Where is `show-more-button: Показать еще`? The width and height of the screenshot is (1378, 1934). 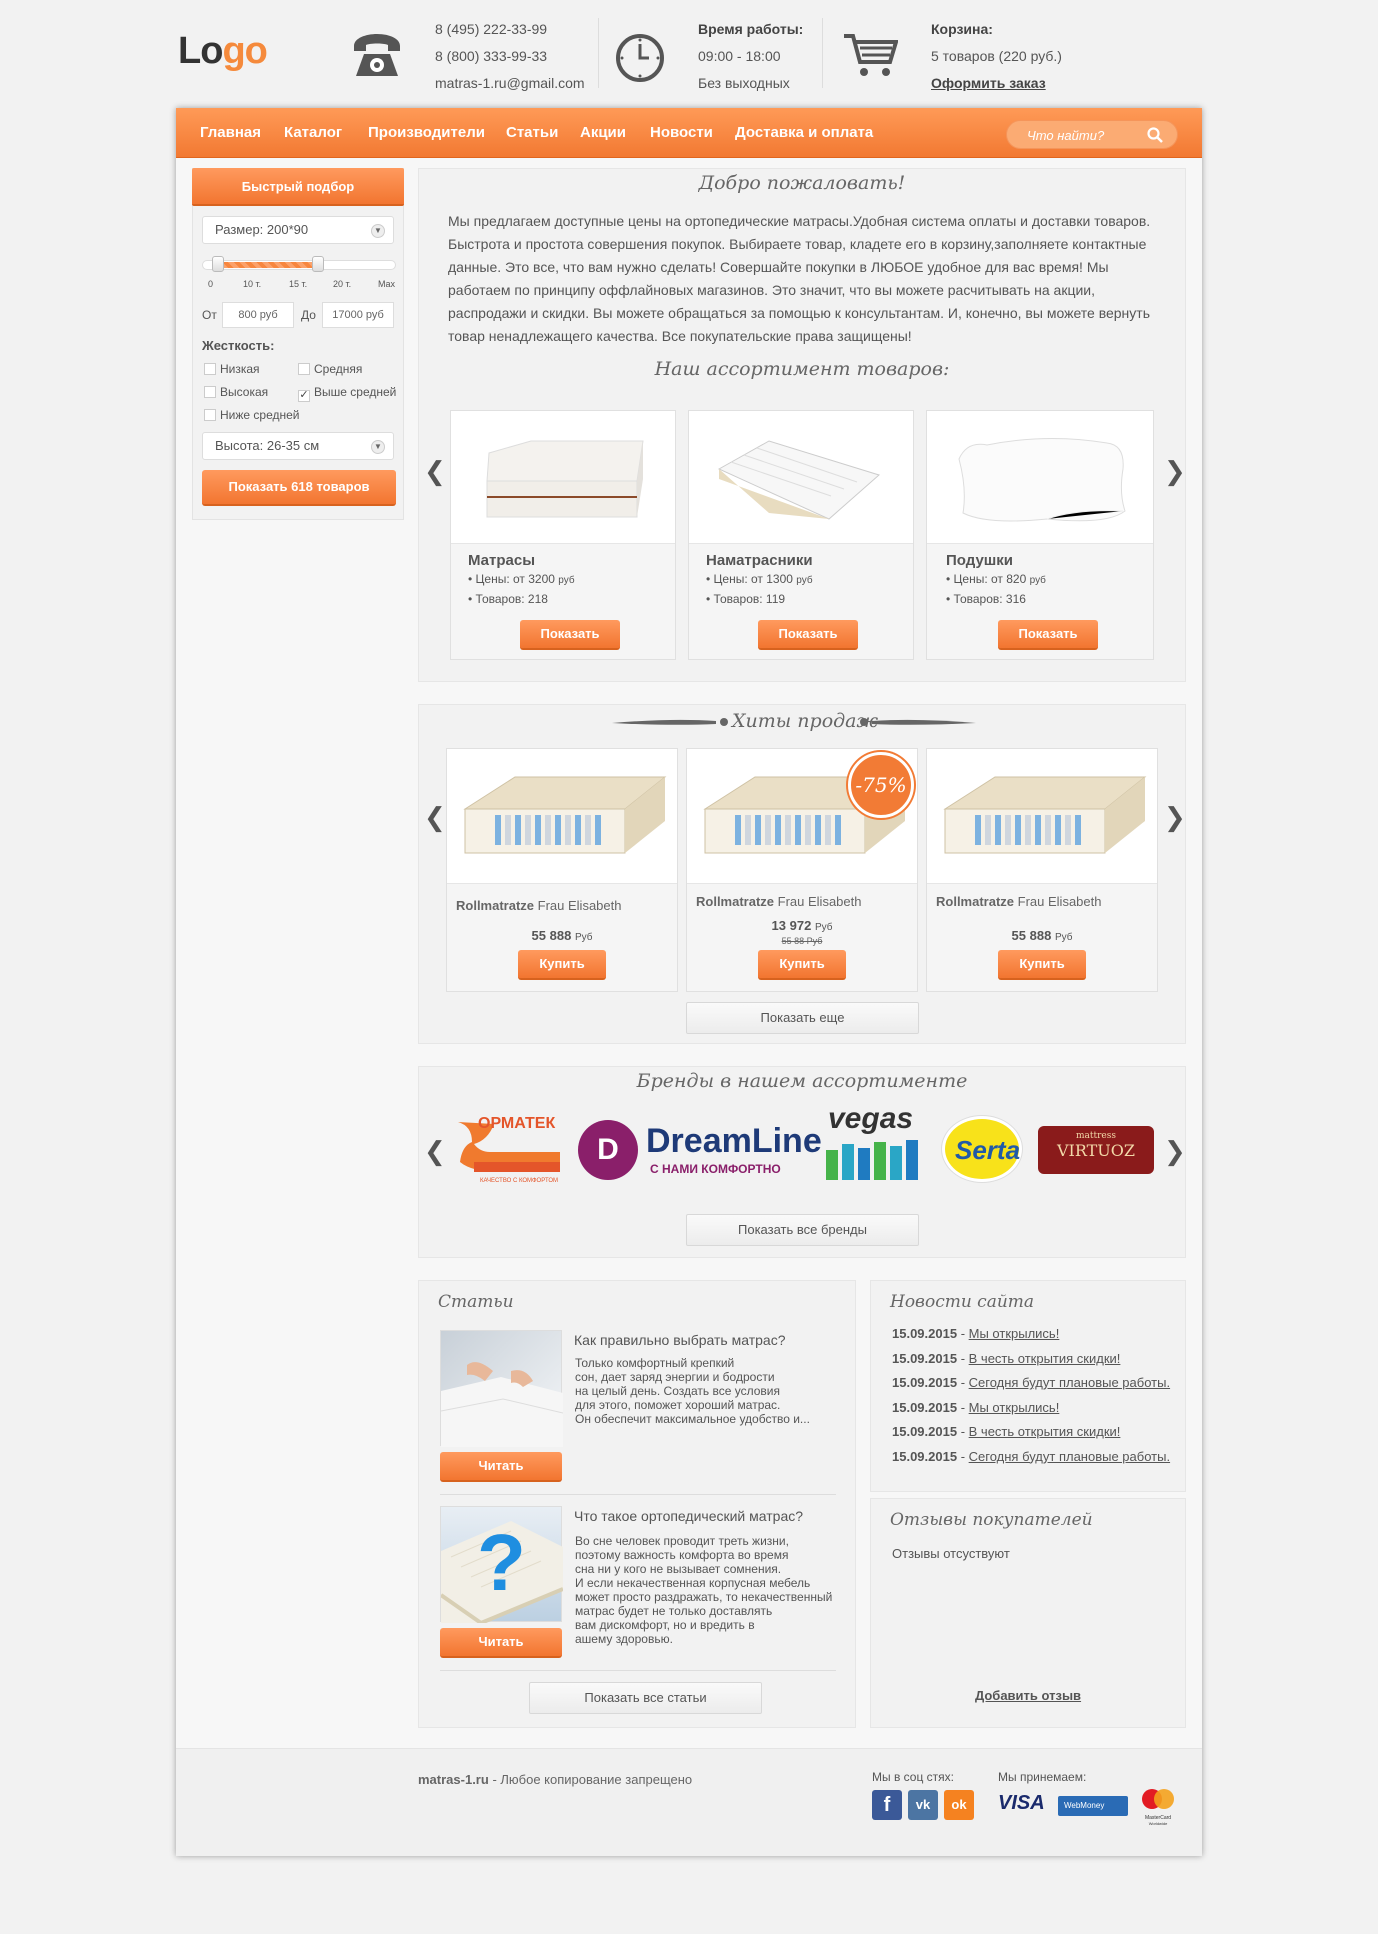
show-more-button: Показать еще is located at coordinates (802, 1018).